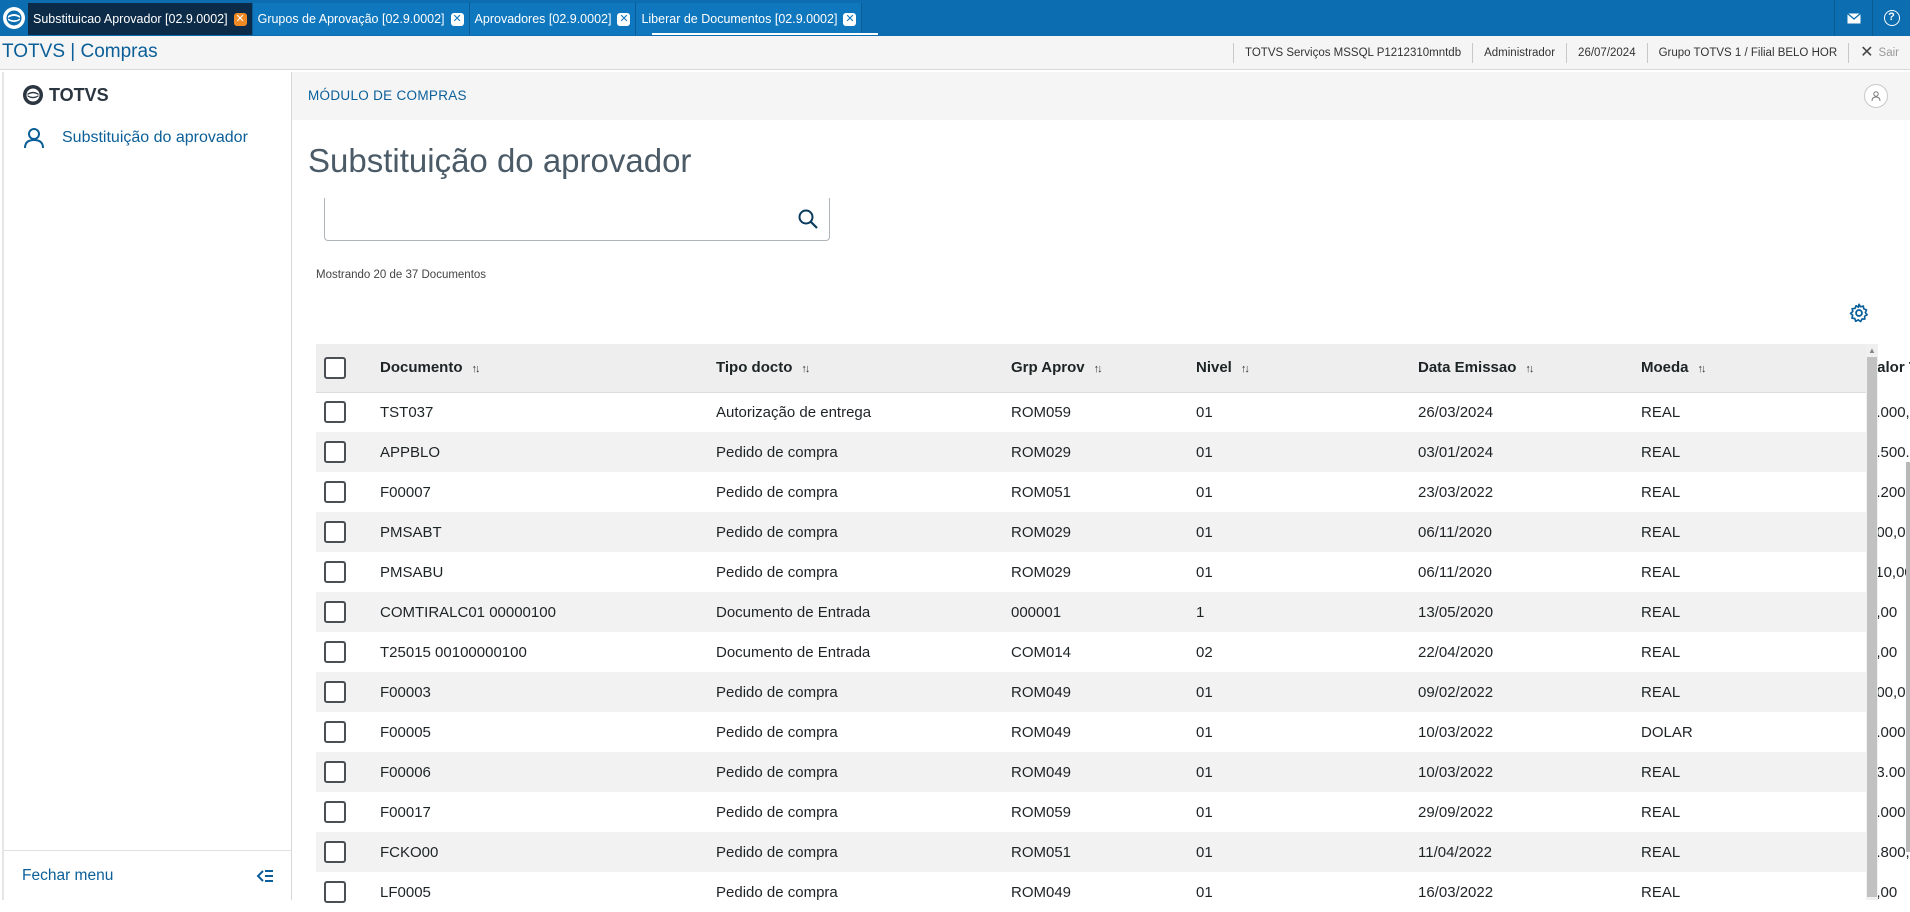 The height and width of the screenshot is (912, 1910). Describe the element at coordinates (1307, 368) in the screenshot. I see `column-header-nivel: Nivel ↑↓` at that location.